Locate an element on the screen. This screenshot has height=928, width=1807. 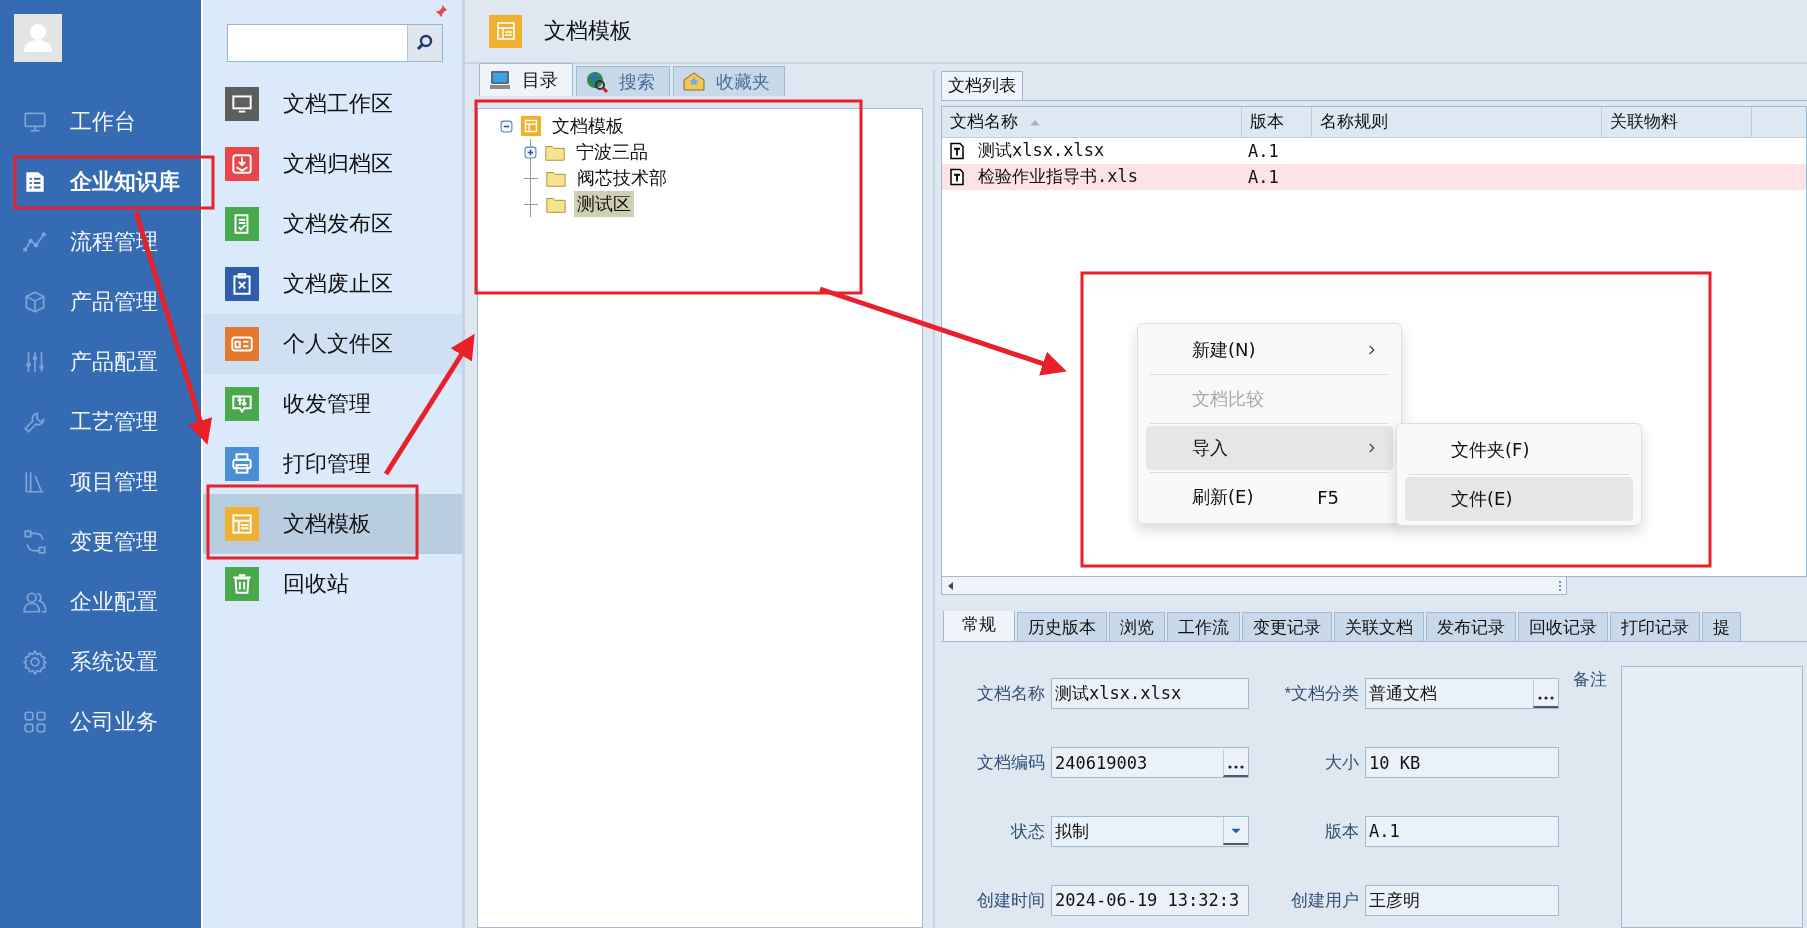
tab: 浏览 is located at coordinates (1137, 626).